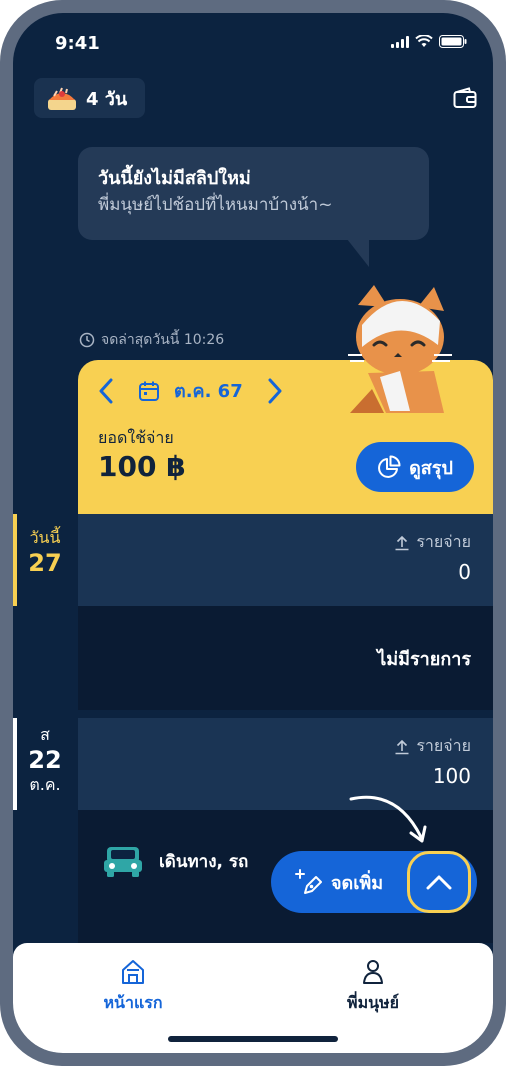 This screenshot has height=1066, width=506. I want to click on next-month-chevron-icon, so click(275, 391).